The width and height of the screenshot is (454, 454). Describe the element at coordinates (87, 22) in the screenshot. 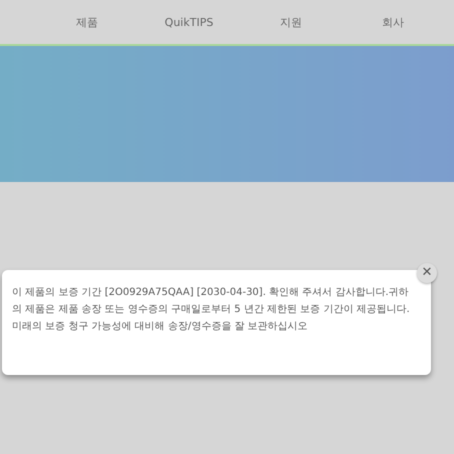

I see `nav-link: 제품` at that location.